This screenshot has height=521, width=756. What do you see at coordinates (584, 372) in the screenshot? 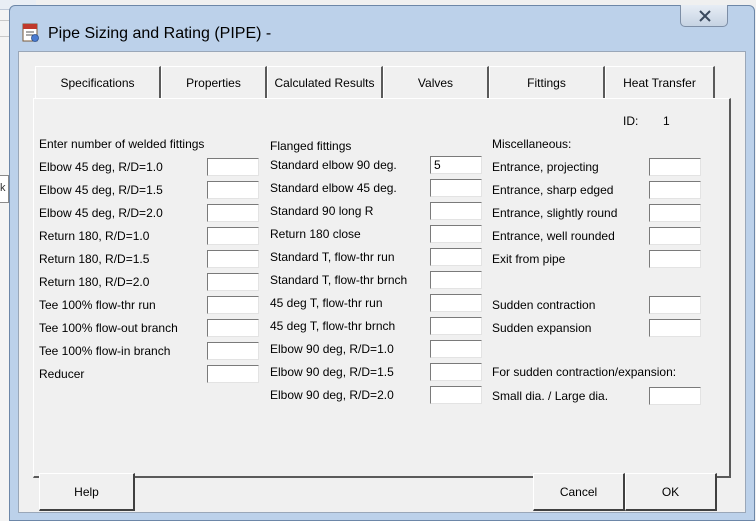
I see `ratio-header: For sudden contraction/expansion:` at bounding box center [584, 372].